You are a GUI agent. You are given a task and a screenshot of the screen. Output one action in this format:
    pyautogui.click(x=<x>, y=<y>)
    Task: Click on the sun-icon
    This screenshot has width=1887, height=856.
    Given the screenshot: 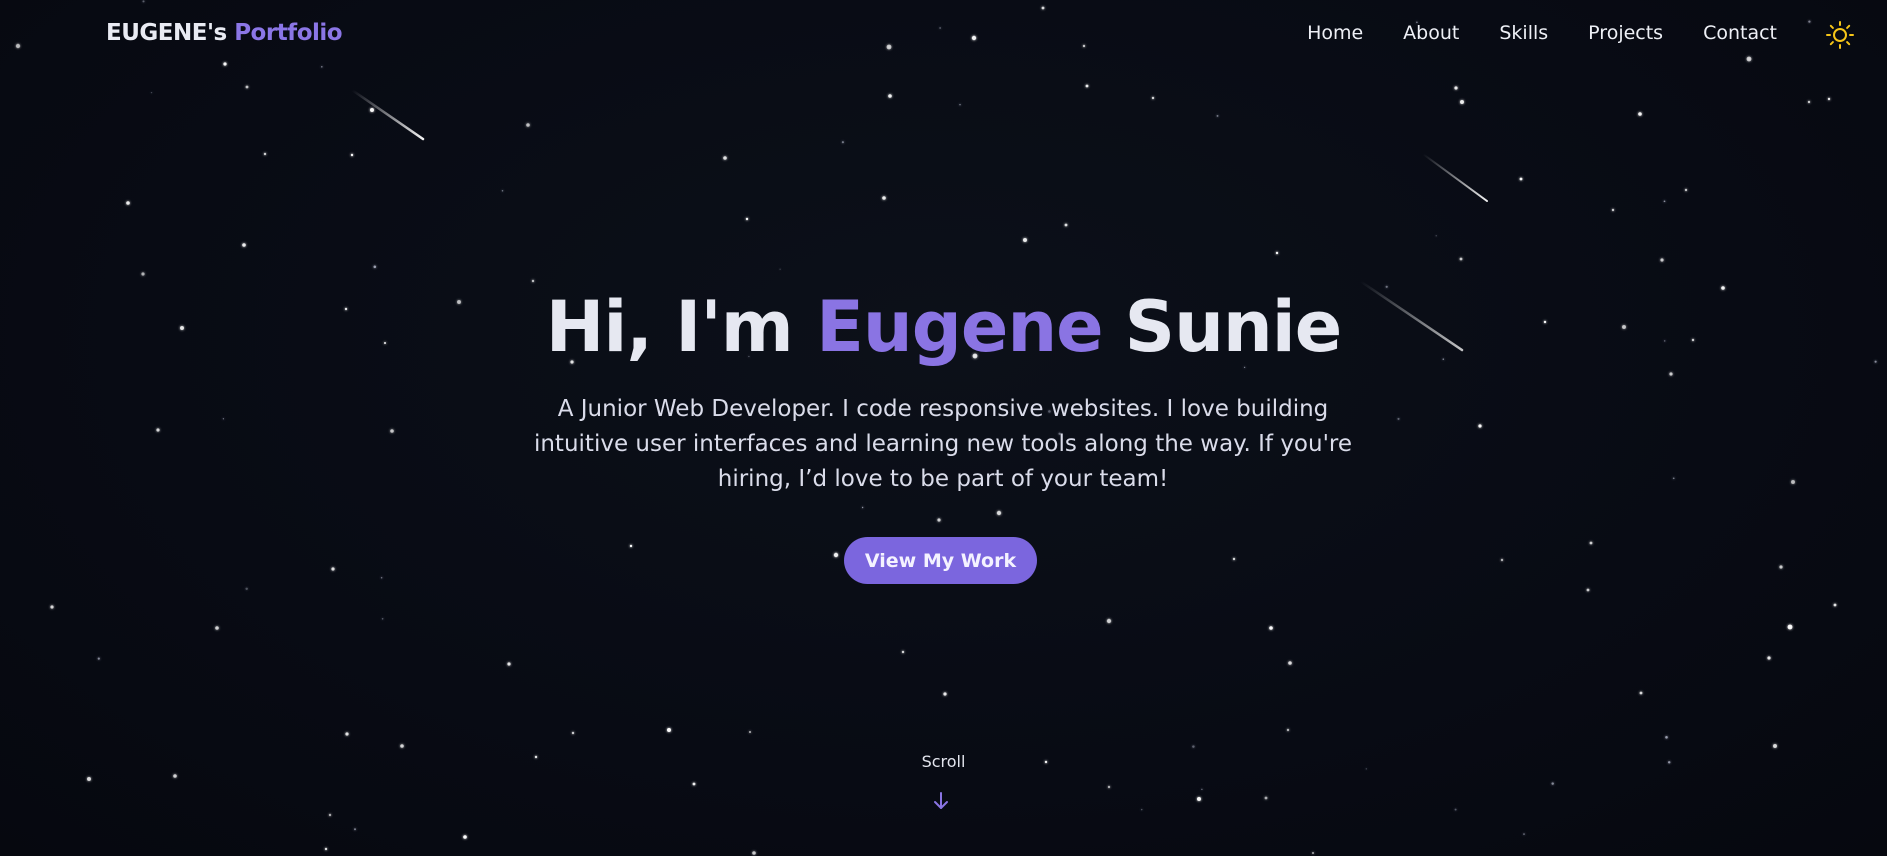 What is the action you would take?
    pyautogui.click(x=1840, y=35)
    